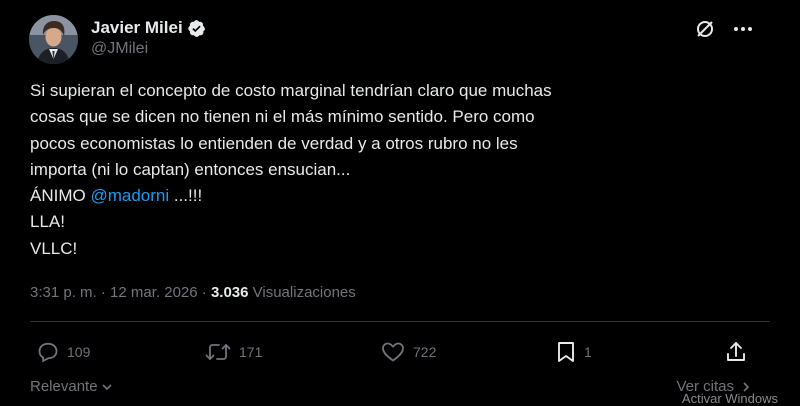 The image size is (800, 406). What do you see at coordinates (129, 195) in the screenshot?
I see `mention-link: @madorni` at bounding box center [129, 195].